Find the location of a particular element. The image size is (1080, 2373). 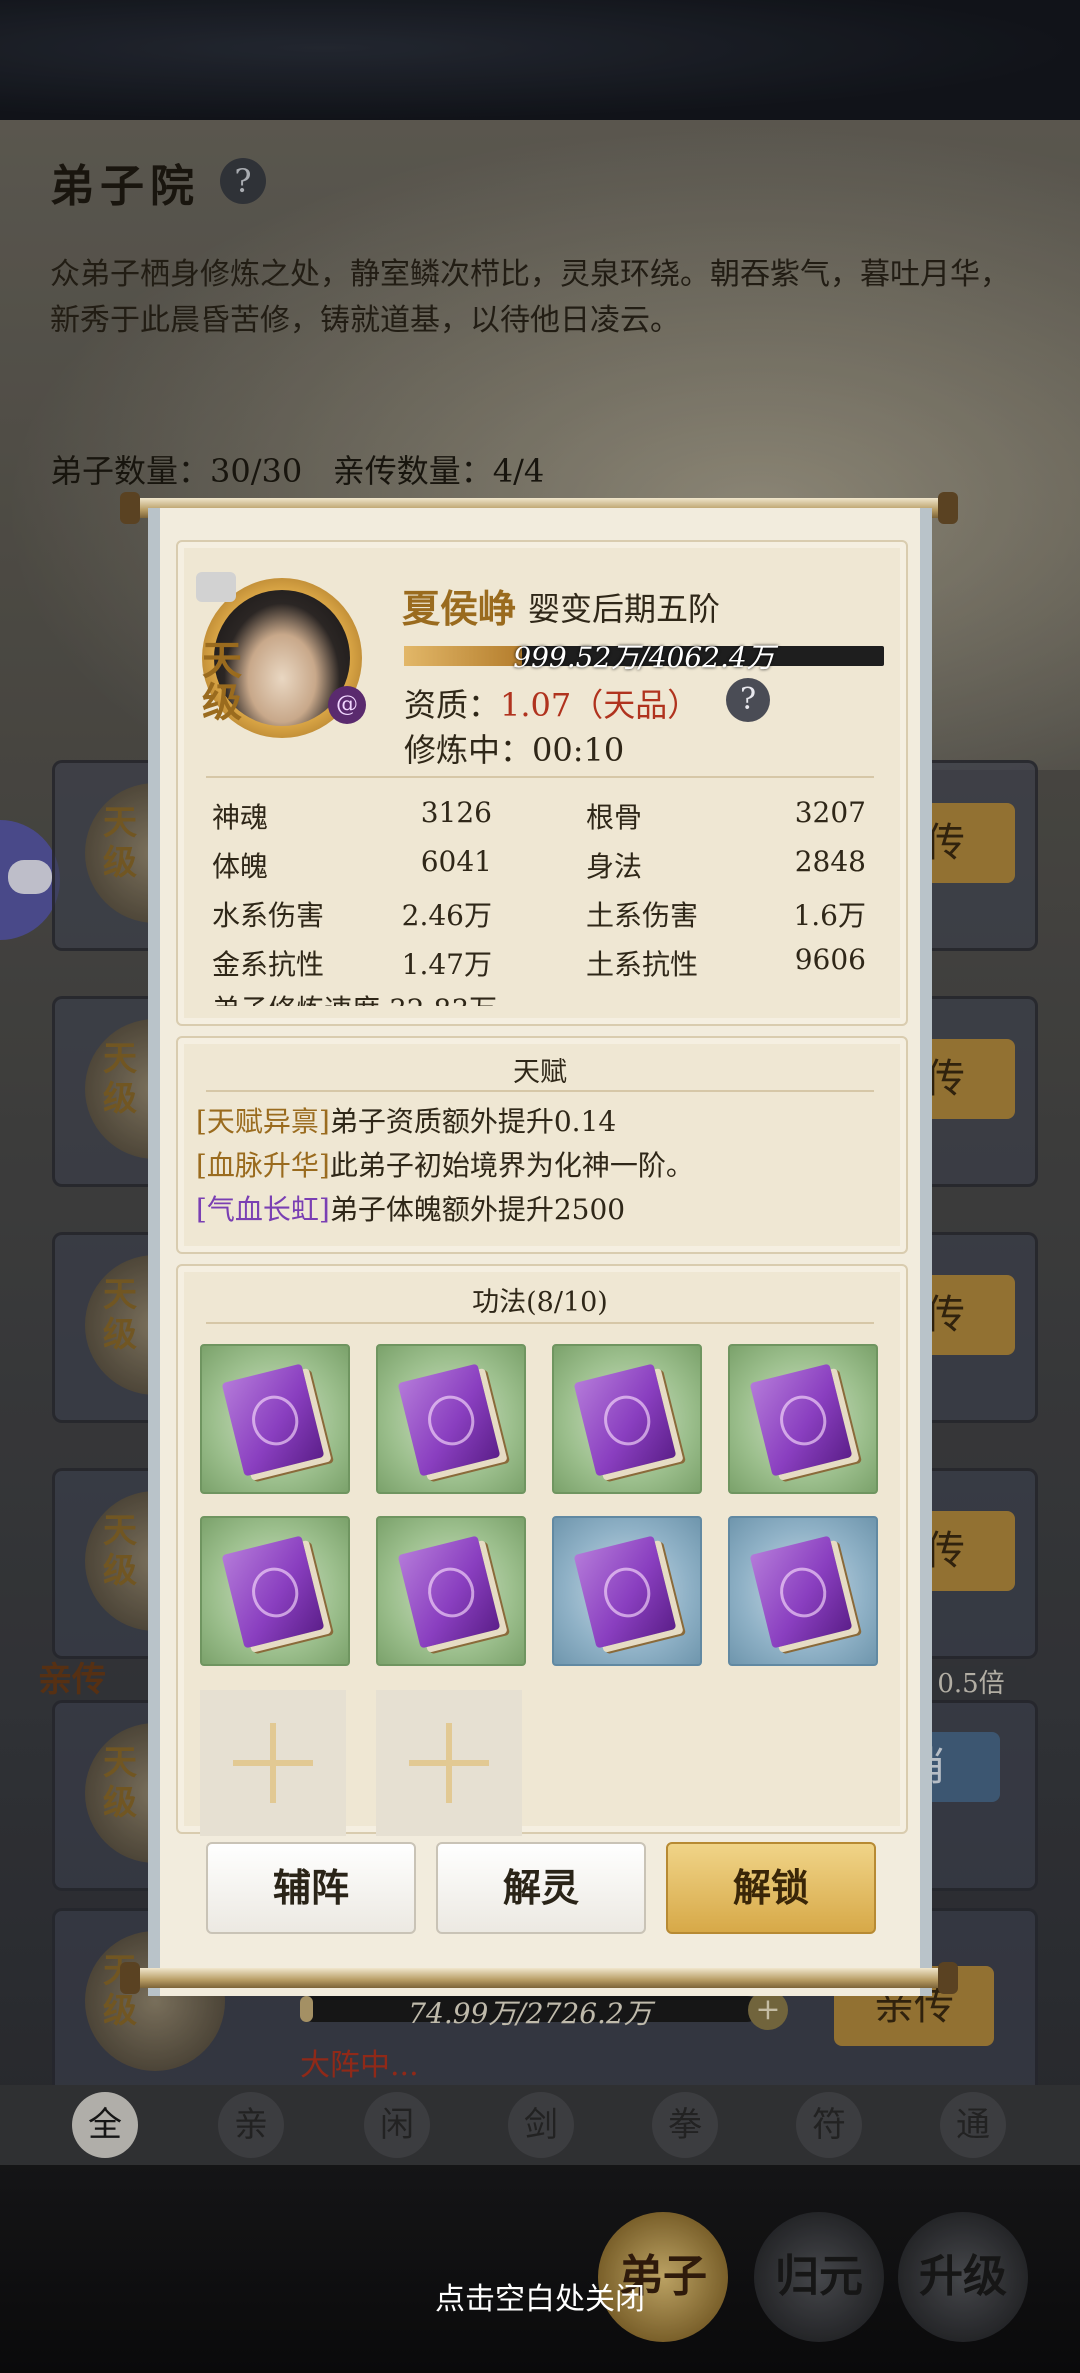

avatar-badge is located at coordinates (216, 587).